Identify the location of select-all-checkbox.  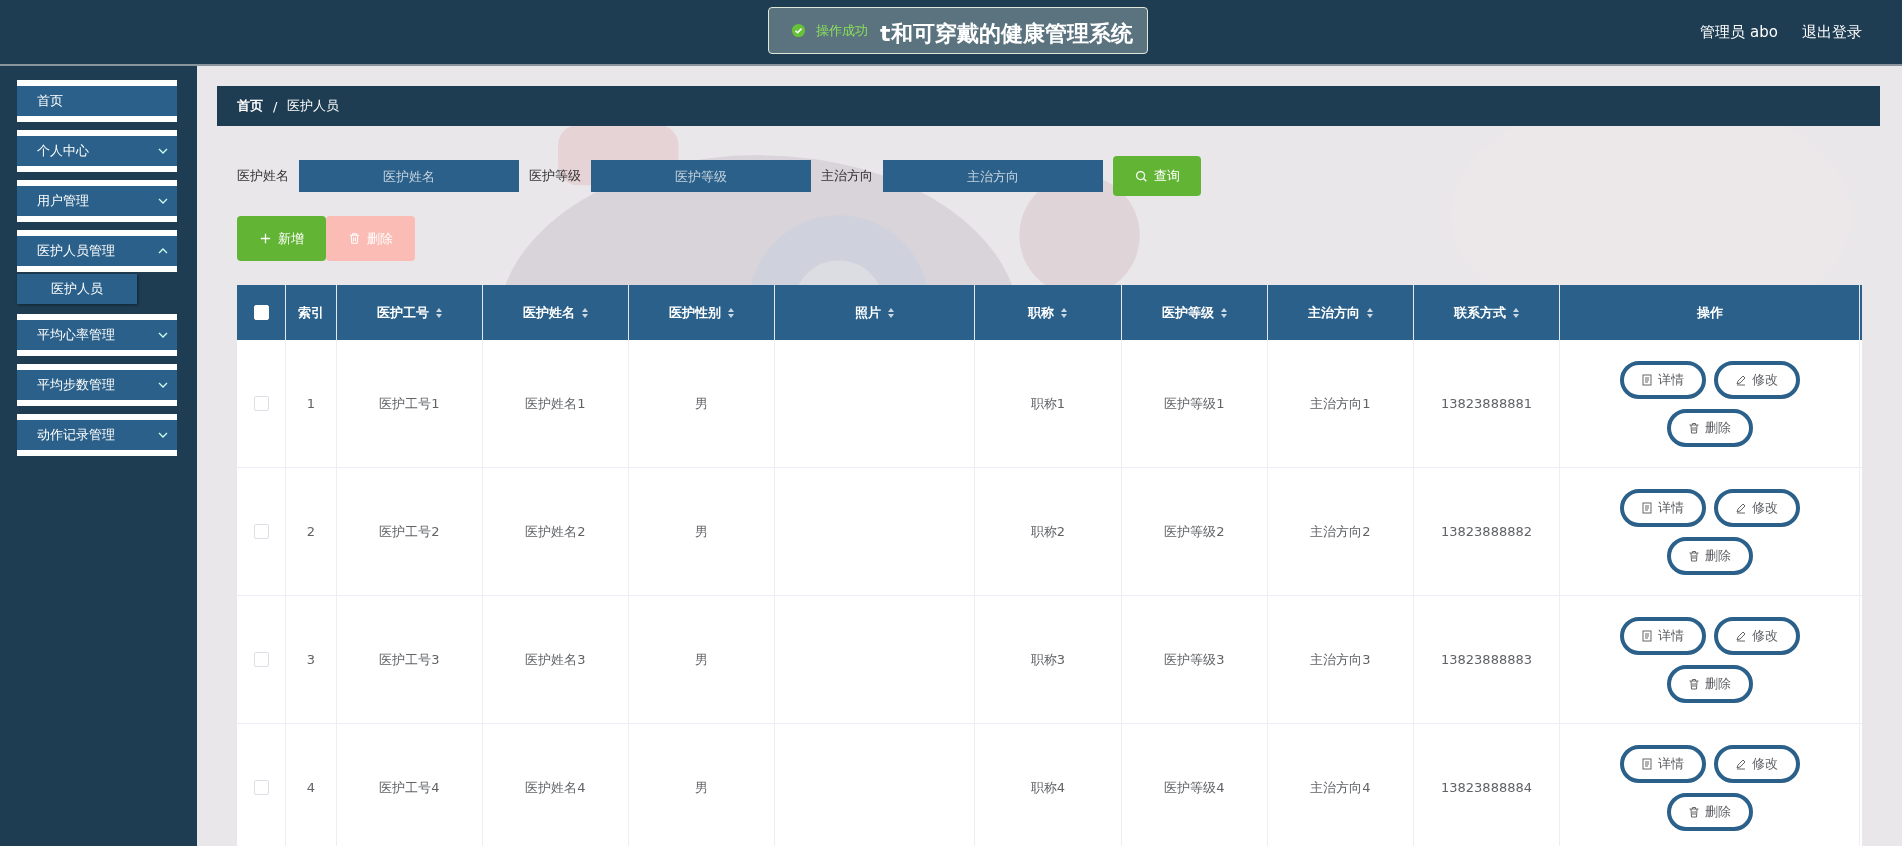
(261, 312).